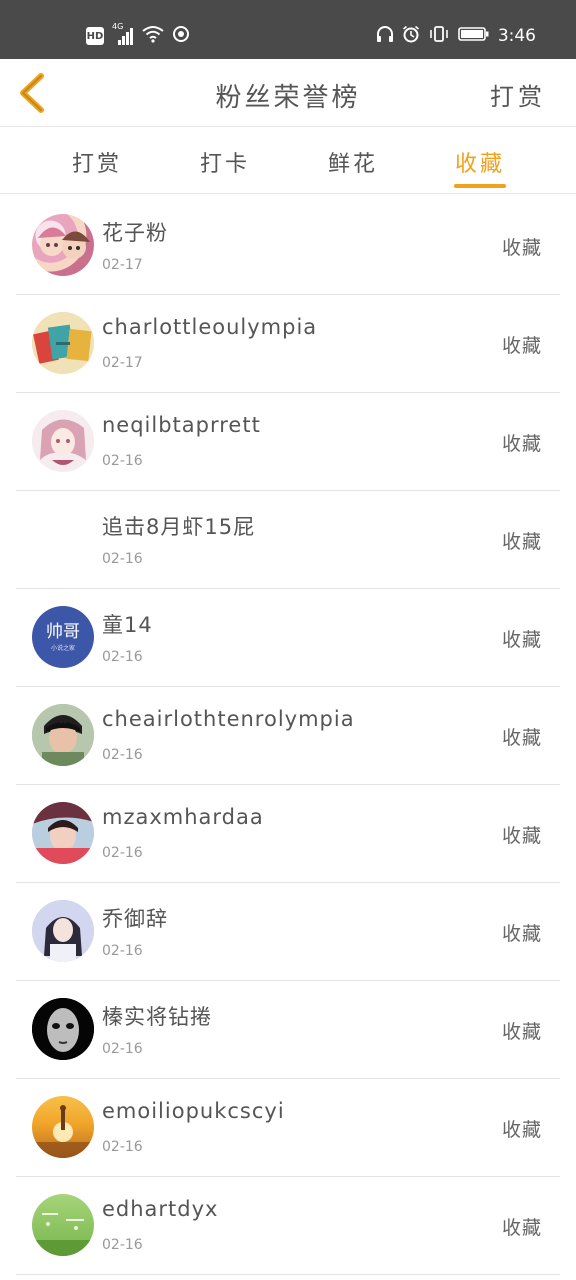 The image size is (576, 1280). Describe the element at coordinates (181, 425) in the screenshot. I see `fan-name: neqilbtaprrett` at that location.